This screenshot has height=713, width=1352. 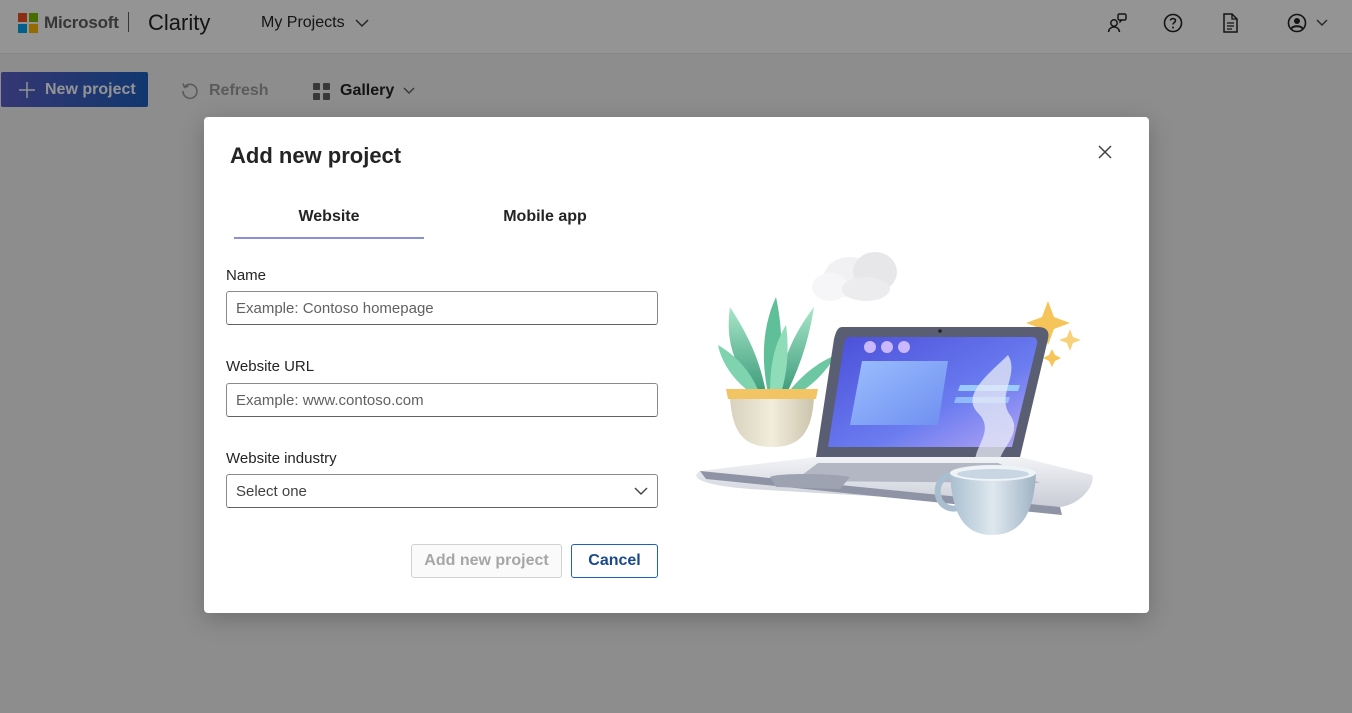 What do you see at coordinates (894, 393) in the screenshot?
I see `laptop-illustration` at bounding box center [894, 393].